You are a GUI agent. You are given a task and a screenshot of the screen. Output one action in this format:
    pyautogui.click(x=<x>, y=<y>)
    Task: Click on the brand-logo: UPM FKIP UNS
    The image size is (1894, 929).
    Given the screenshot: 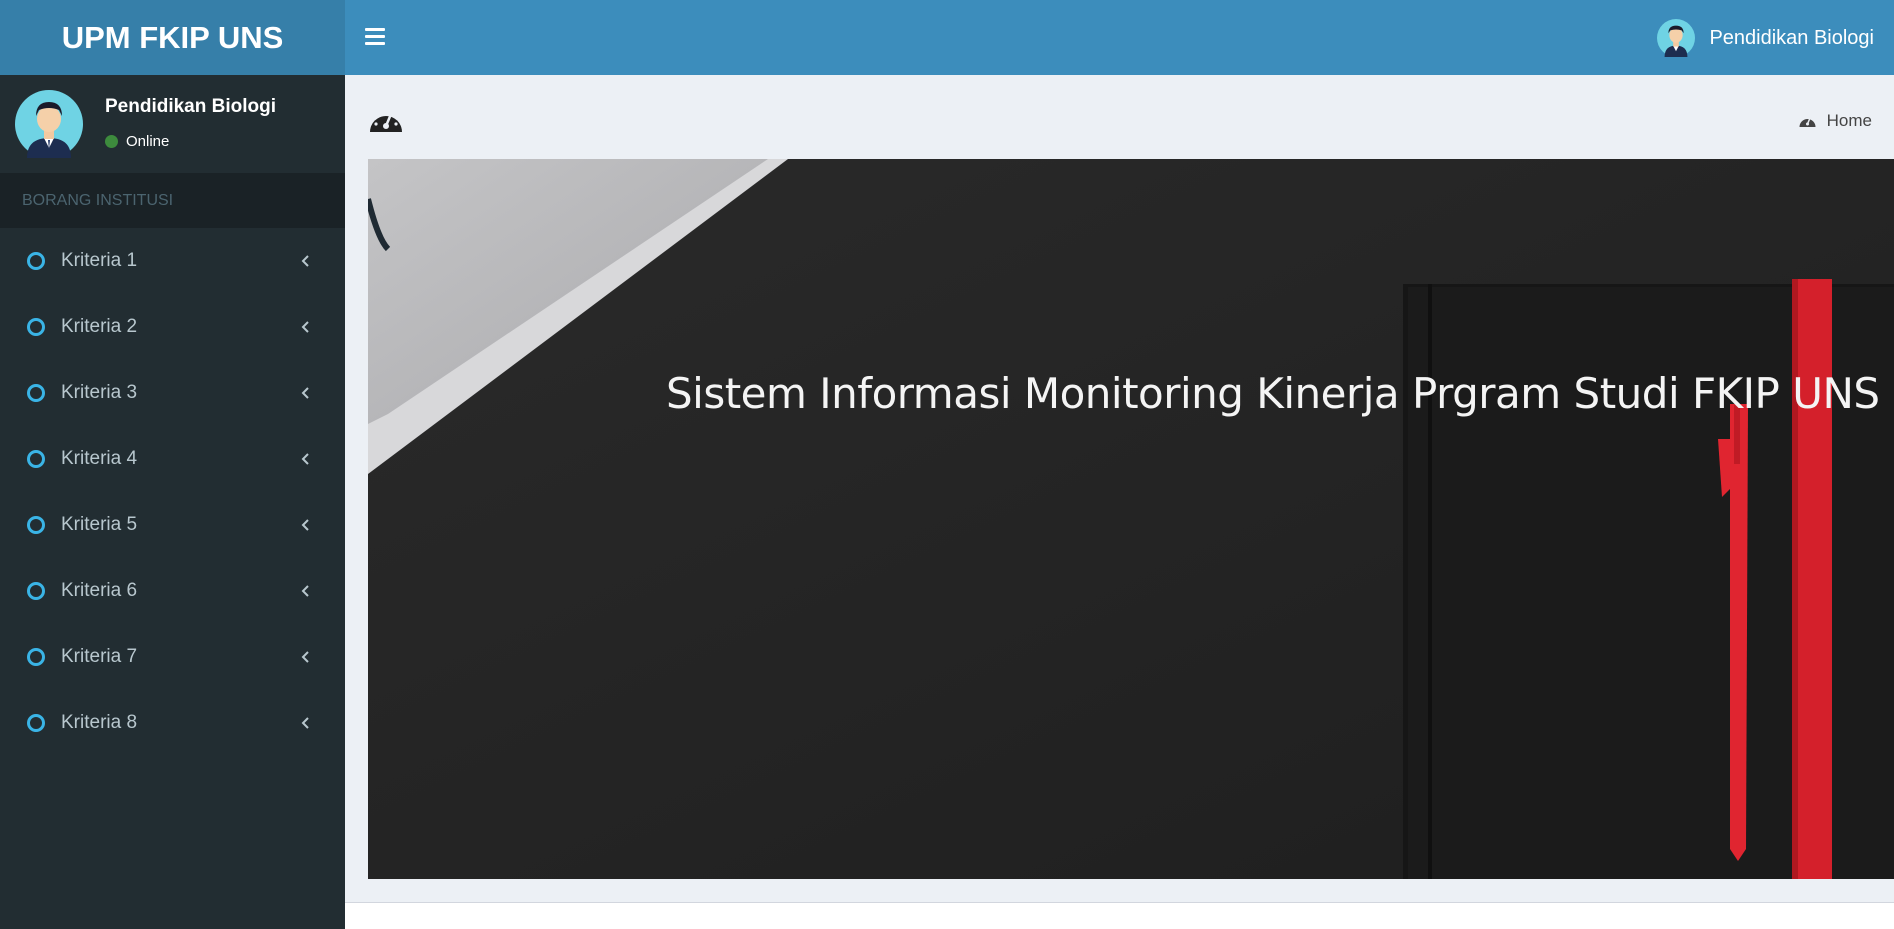 What is the action you would take?
    pyautogui.click(x=172, y=37)
    